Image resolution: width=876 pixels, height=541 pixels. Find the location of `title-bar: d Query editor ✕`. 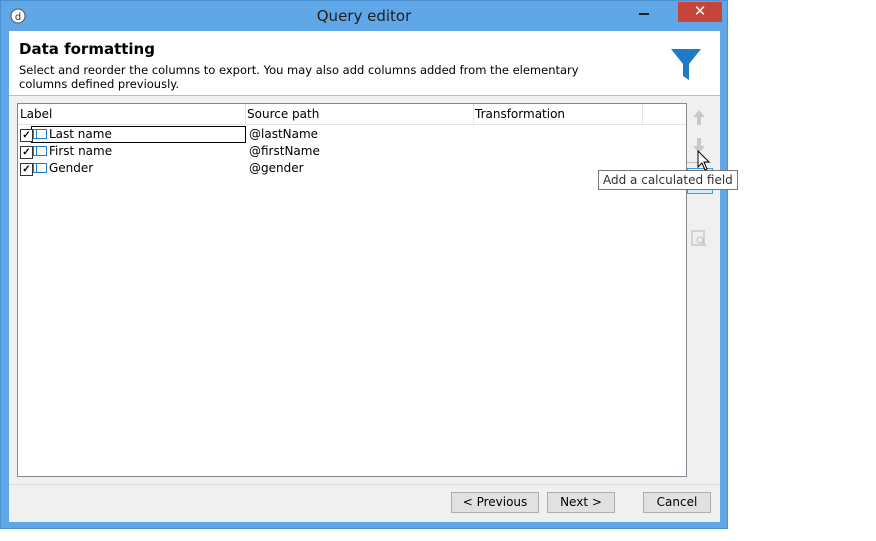

title-bar: d Query editor ✕ is located at coordinates (364, 16).